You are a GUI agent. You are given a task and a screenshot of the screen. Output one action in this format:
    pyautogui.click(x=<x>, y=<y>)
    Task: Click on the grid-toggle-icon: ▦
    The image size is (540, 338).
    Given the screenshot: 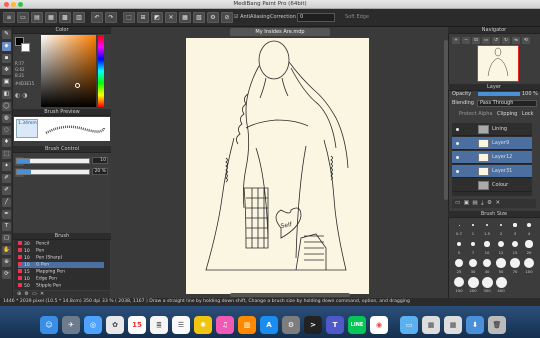 What is the action you would take?
    pyautogui.click(x=185, y=17)
    